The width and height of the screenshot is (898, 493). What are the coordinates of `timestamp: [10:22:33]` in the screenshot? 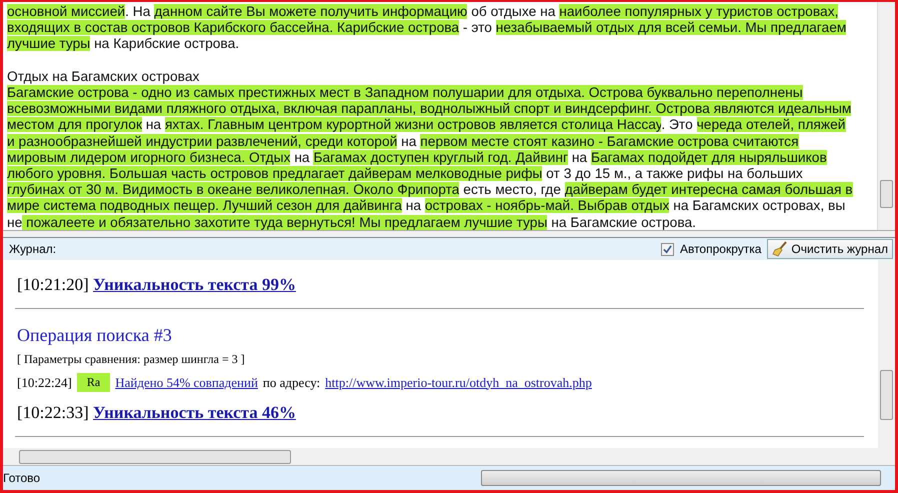 It's located at (53, 412).